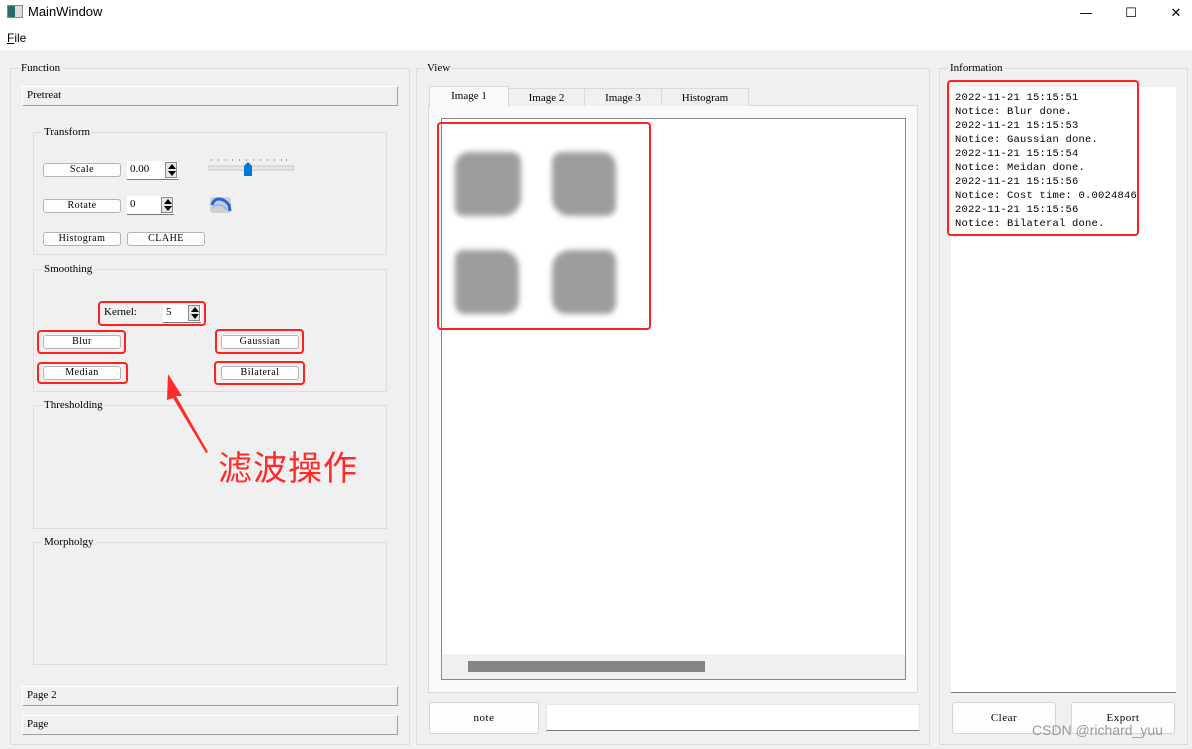 The height and width of the screenshot is (749, 1192). What do you see at coordinates (82, 373) in the screenshot?
I see `median-button: Median` at bounding box center [82, 373].